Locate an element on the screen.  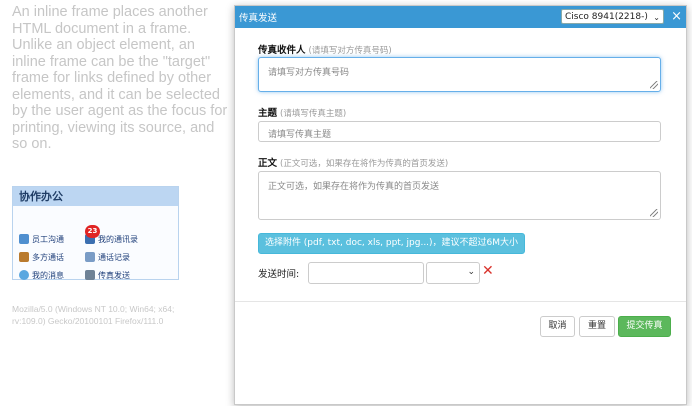
unread-badge: 23 is located at coordinates (92, 231).